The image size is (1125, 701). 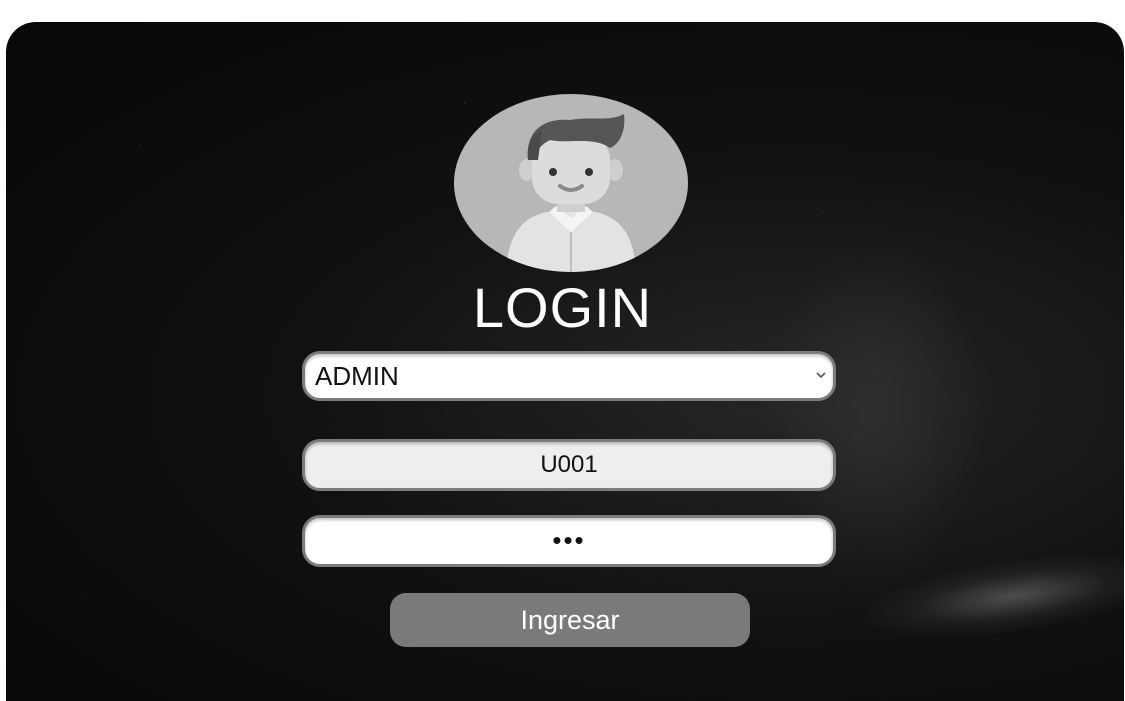 I want to click on role-select-value: ADMIN, so click(x=357, y=376).